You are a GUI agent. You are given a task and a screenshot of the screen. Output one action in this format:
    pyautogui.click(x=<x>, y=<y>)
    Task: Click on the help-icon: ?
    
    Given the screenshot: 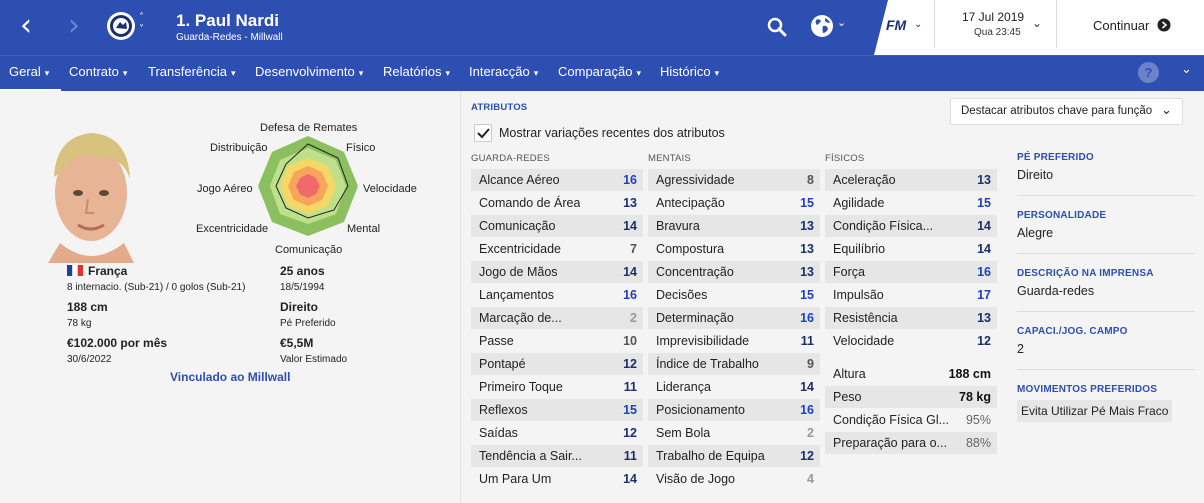 What is the action you would take?
    pyautogui.click(x=1148, y=72)
    